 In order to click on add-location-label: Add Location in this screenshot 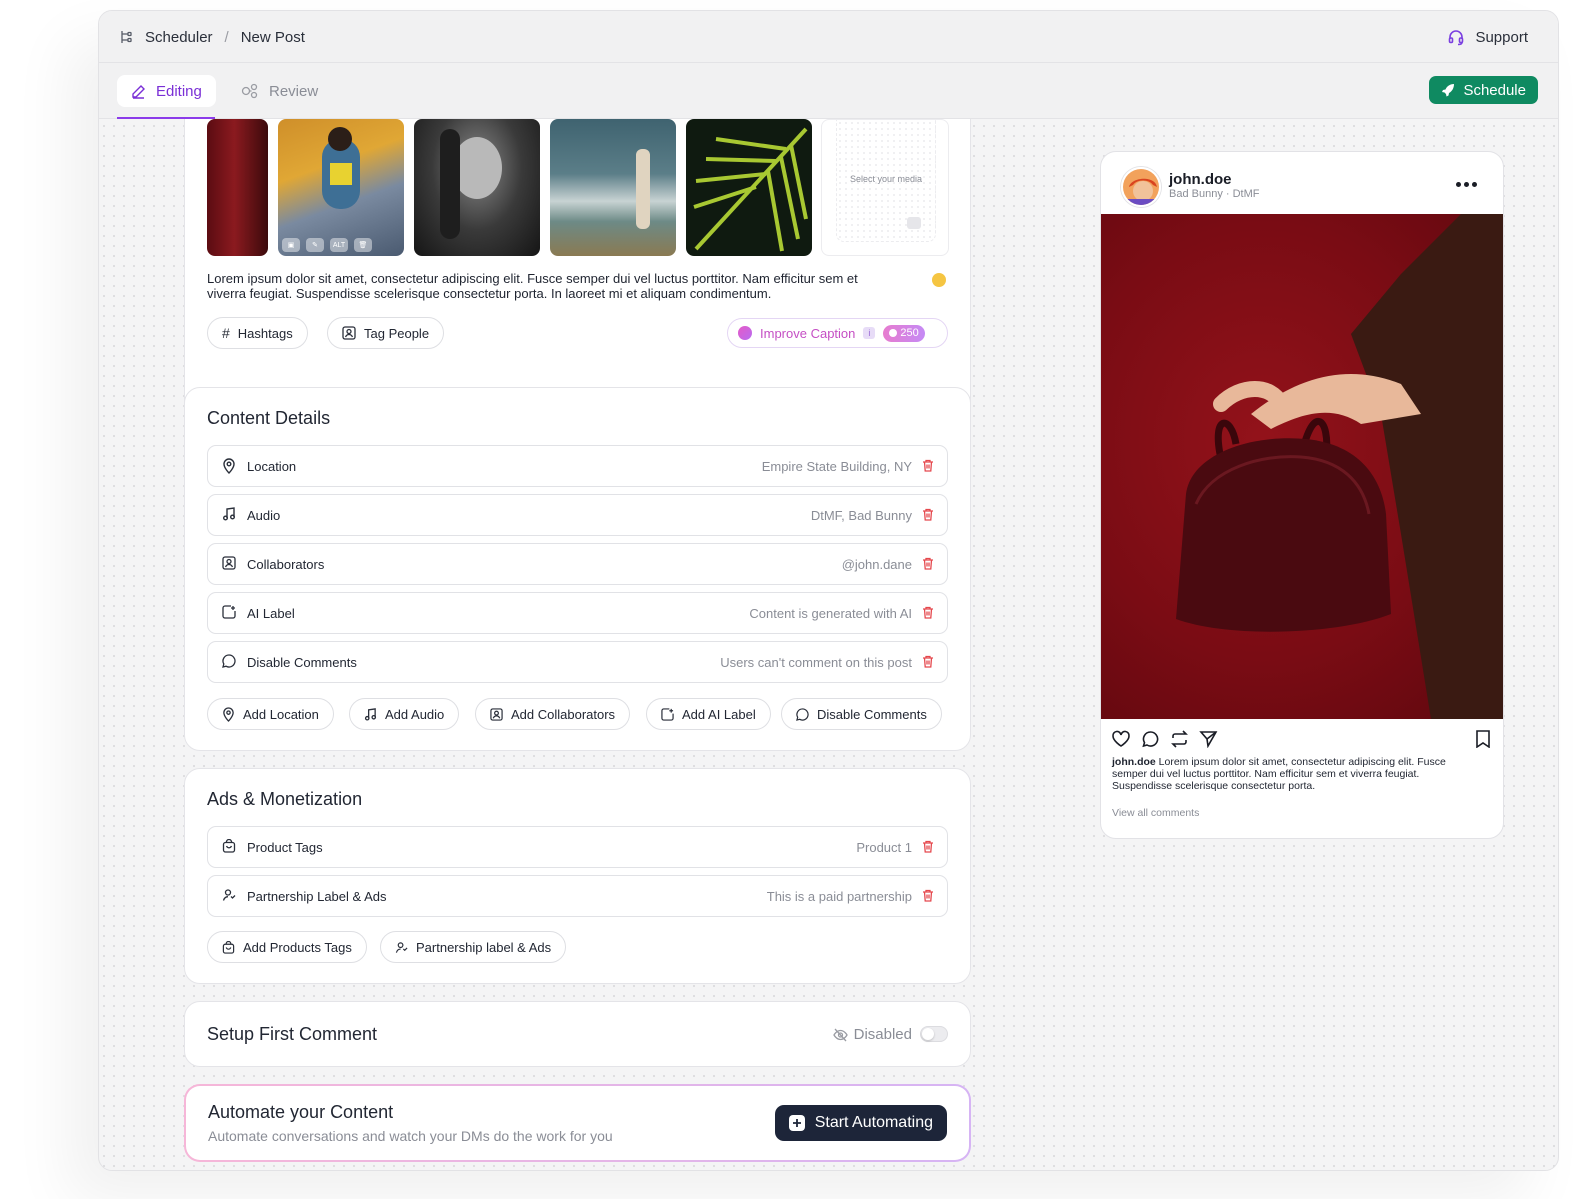, I will do `click(281, 714)`.